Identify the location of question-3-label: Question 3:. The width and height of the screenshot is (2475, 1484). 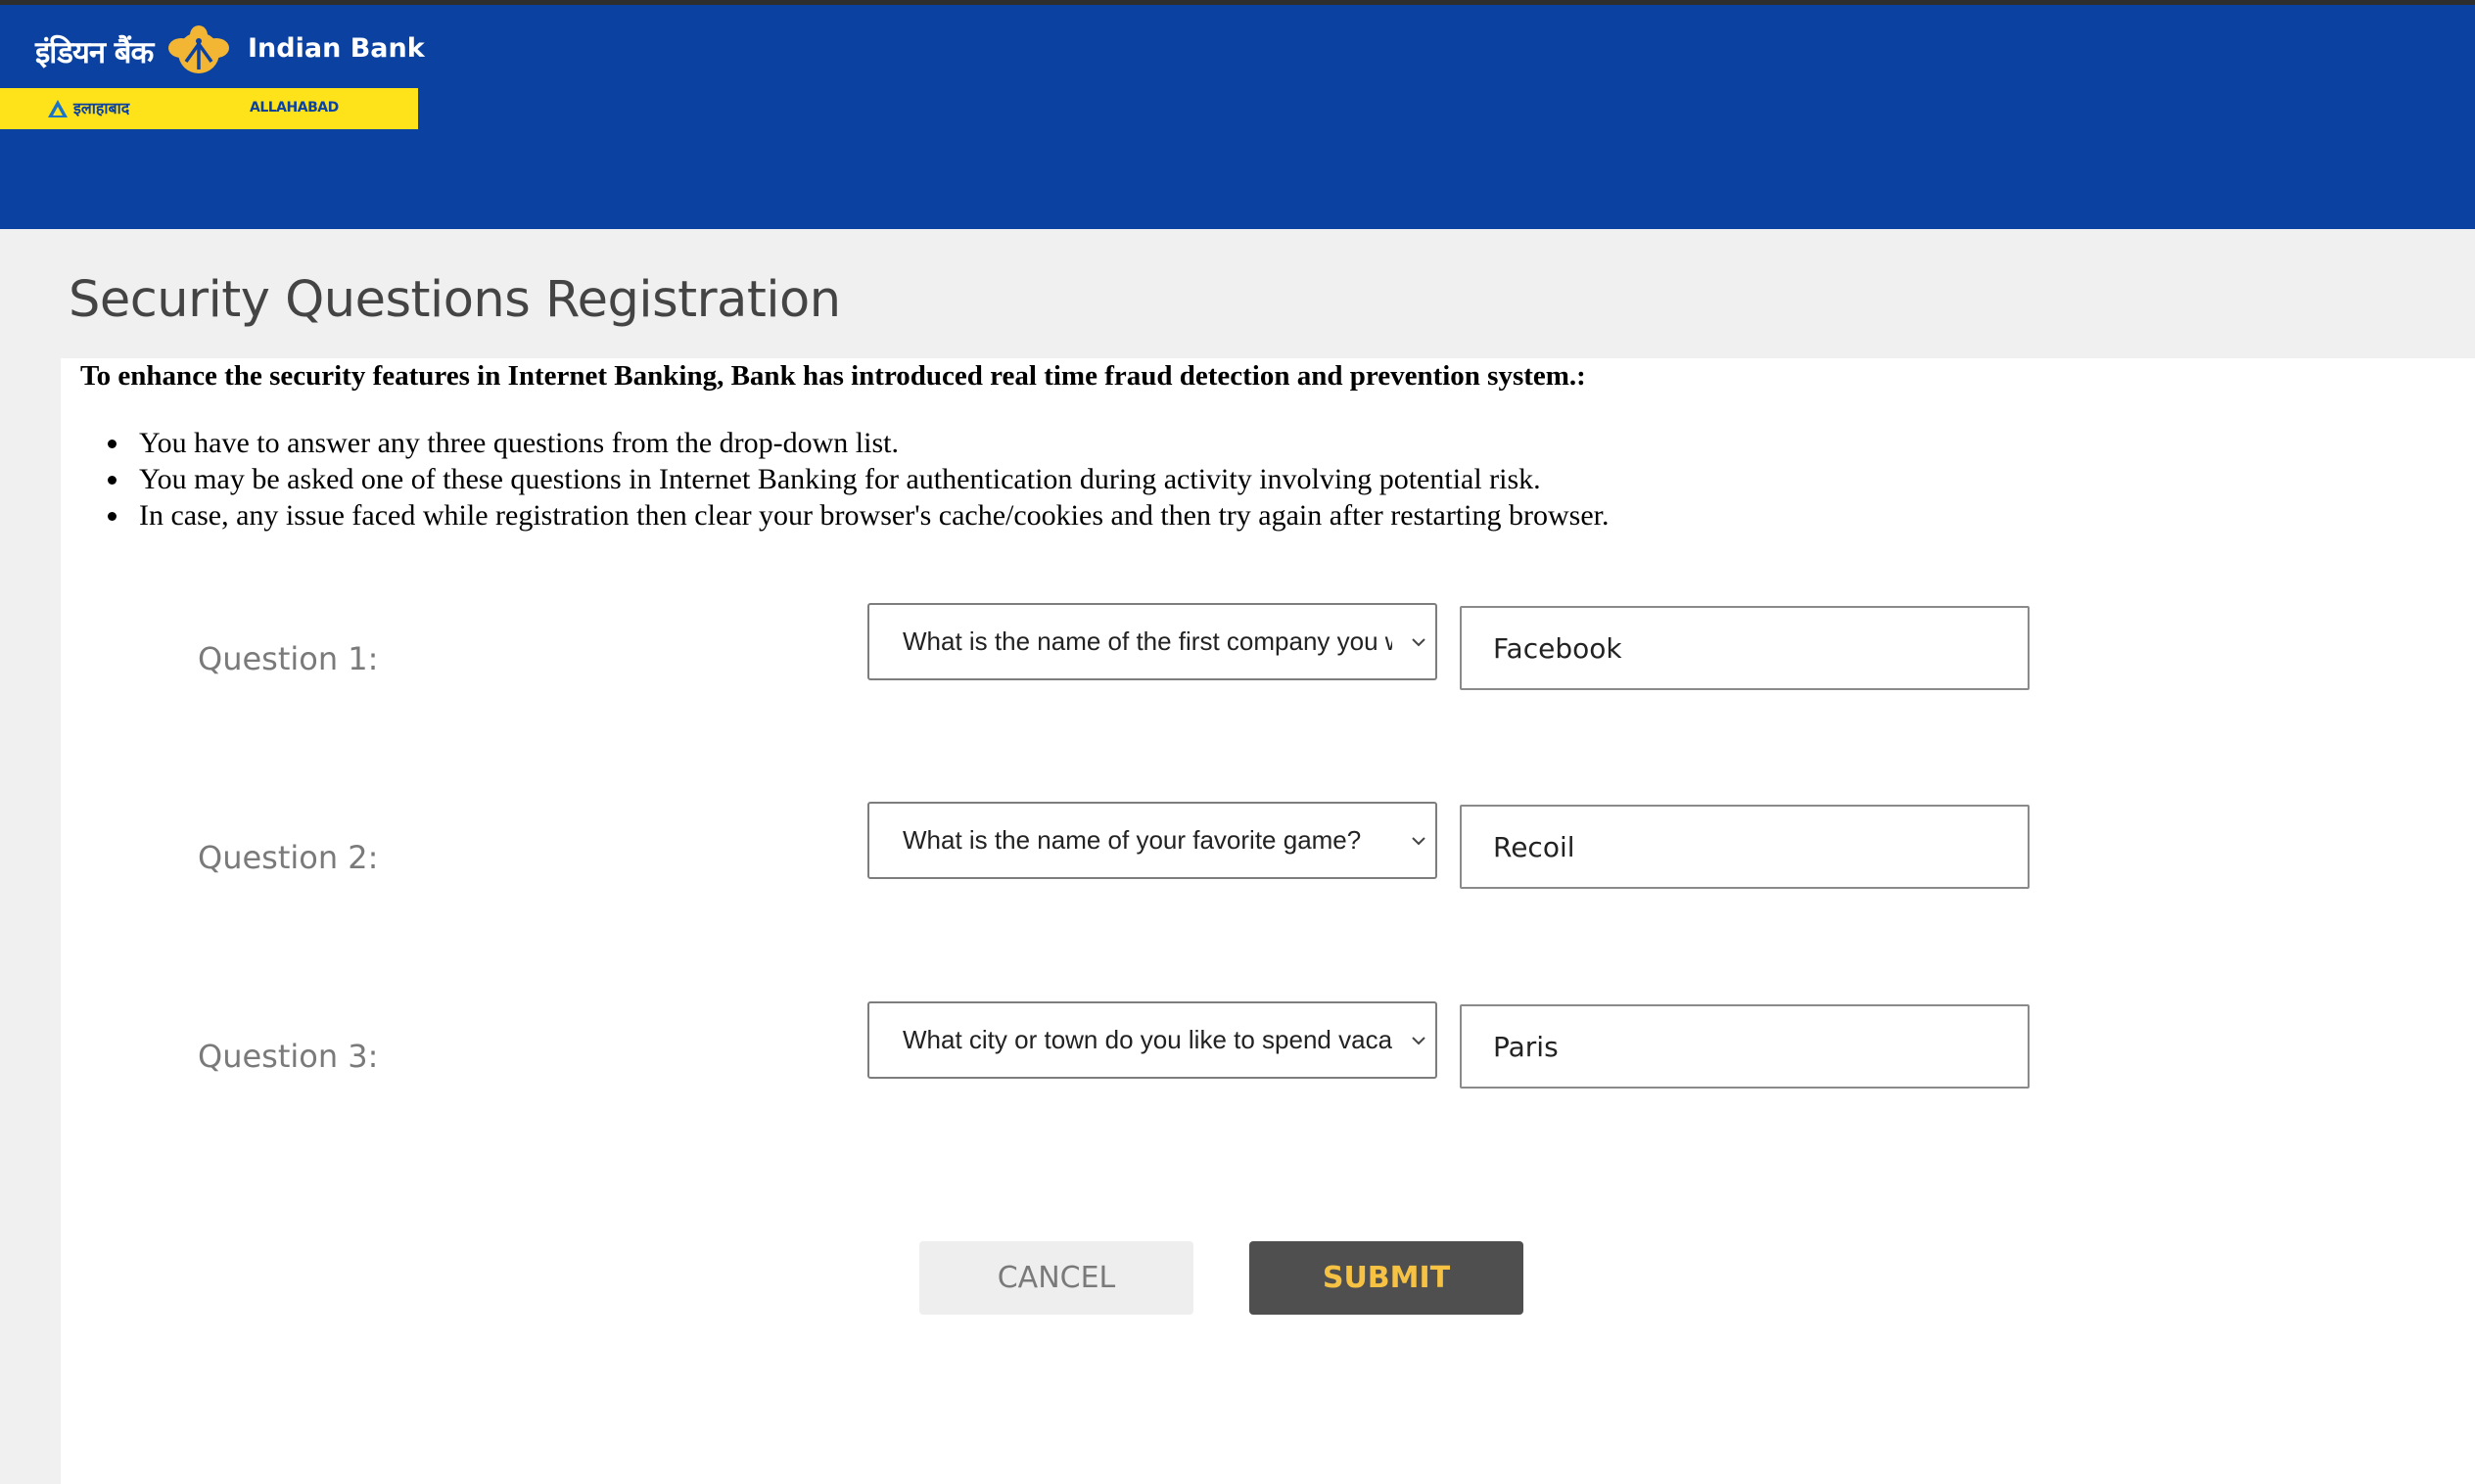
(288, 1056).